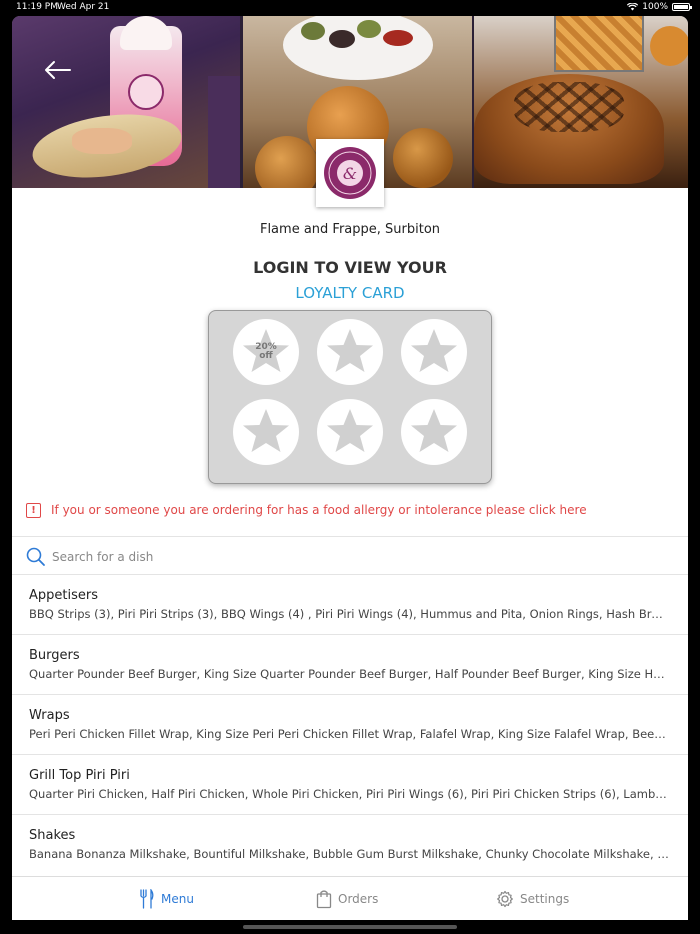 The height and width of the screenshot is (934, 700). What do you see at coordinates (35, 556) in the screenshot?
I see `search-icon` at bounding box center [35, 556].